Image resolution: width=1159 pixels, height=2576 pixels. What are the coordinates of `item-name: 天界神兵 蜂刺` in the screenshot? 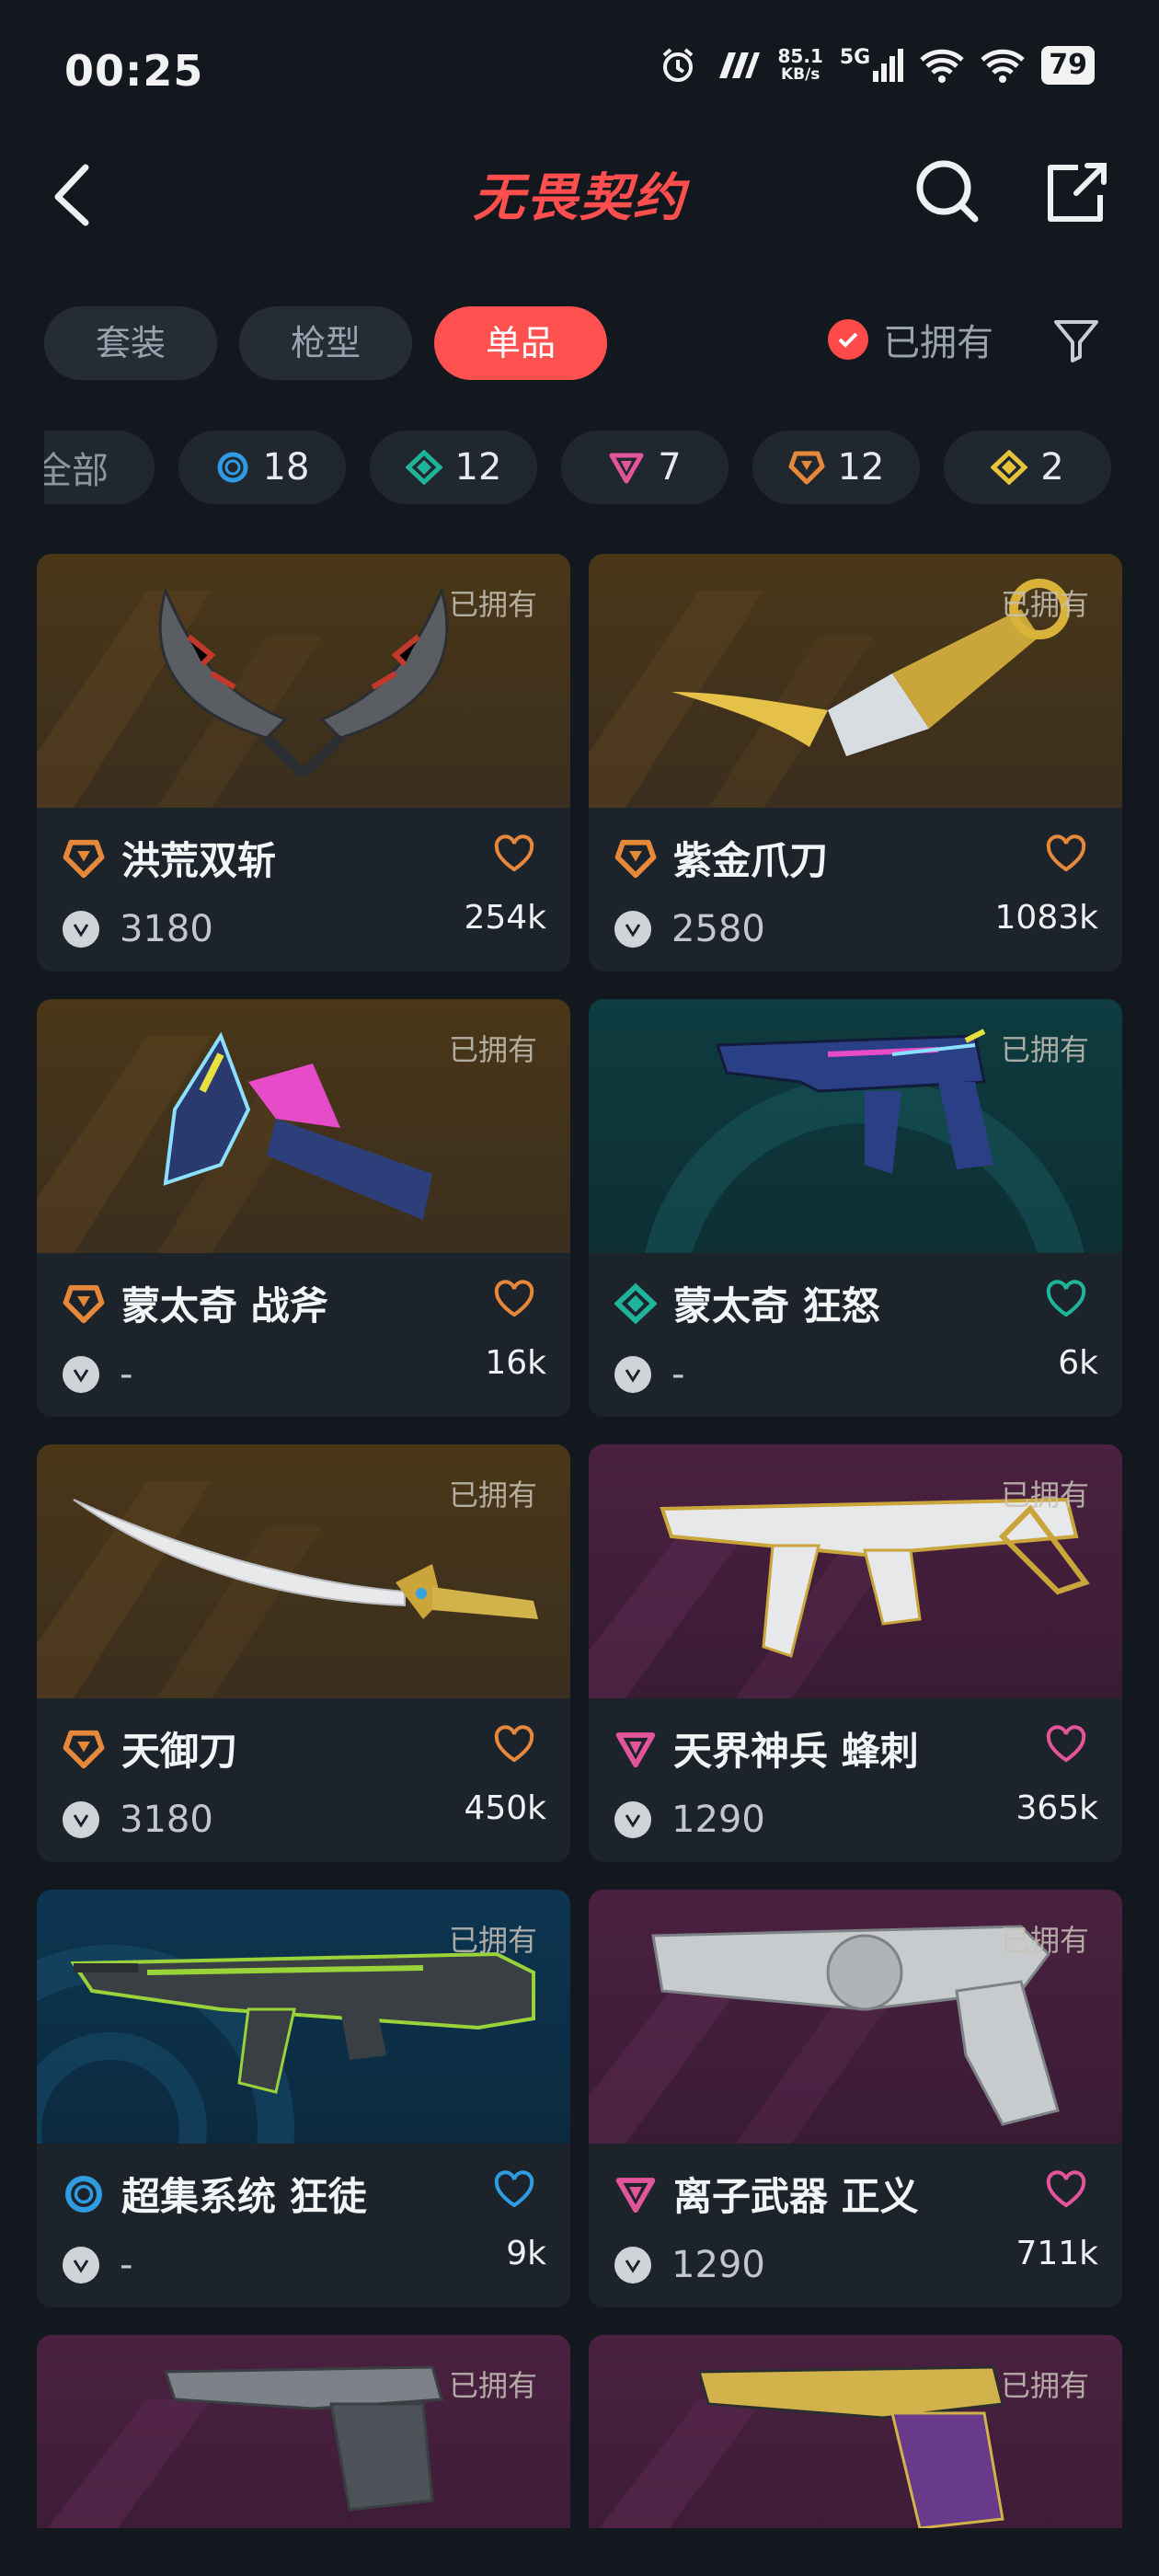 It's located at (796, 1751).